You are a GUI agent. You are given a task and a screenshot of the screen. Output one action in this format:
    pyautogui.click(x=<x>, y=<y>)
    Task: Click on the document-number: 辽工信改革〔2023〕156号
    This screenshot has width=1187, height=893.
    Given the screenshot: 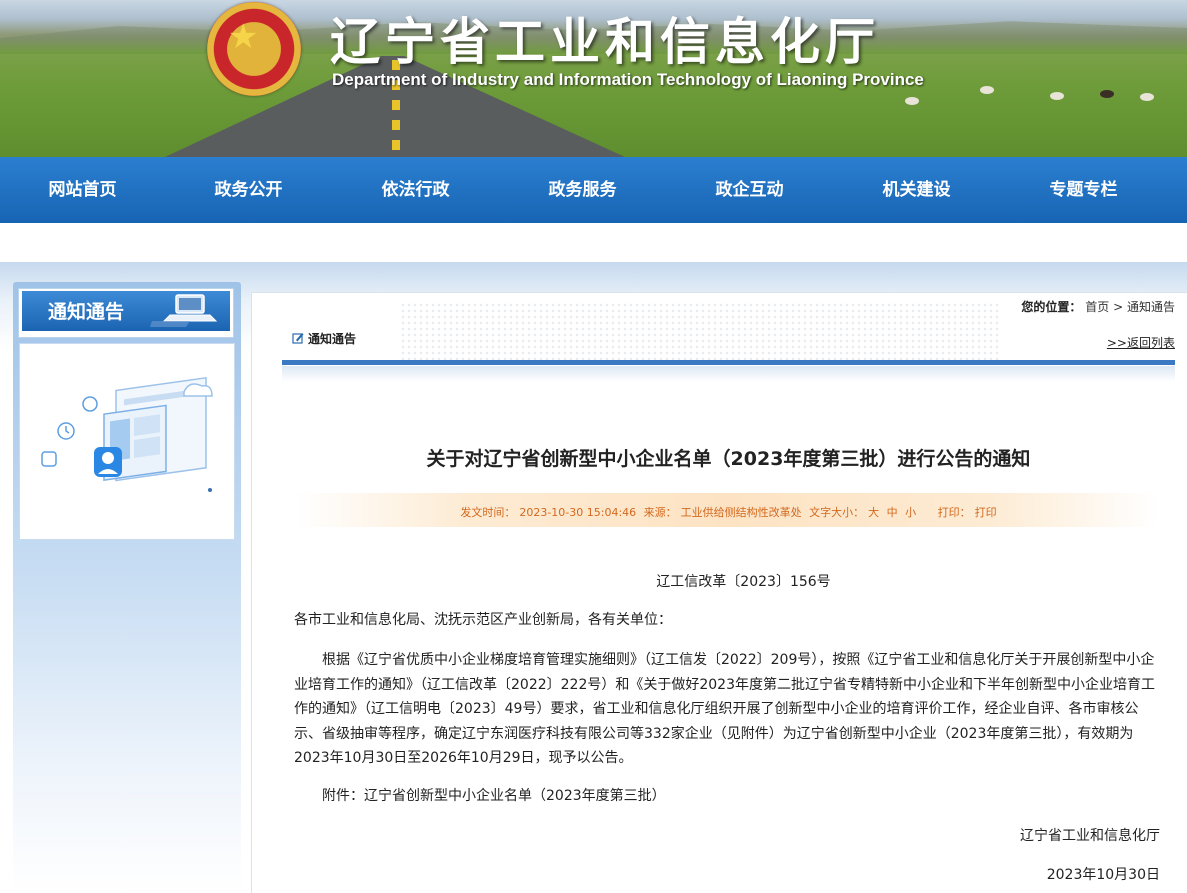 What is the action you would take?
    pyautogui.click(x=743, y=582)
    